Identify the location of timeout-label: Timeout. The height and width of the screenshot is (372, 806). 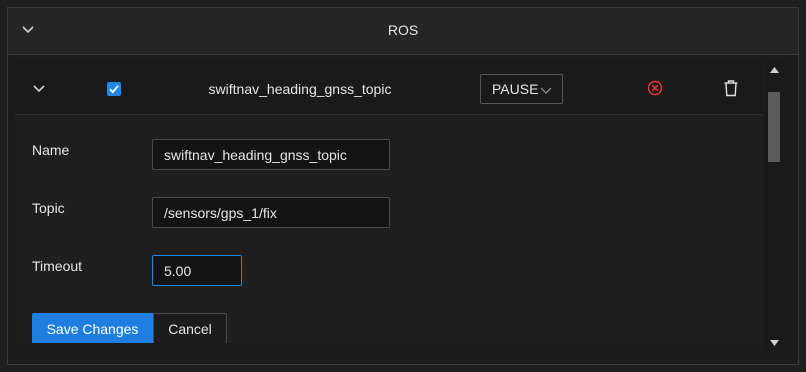
(57, 266).